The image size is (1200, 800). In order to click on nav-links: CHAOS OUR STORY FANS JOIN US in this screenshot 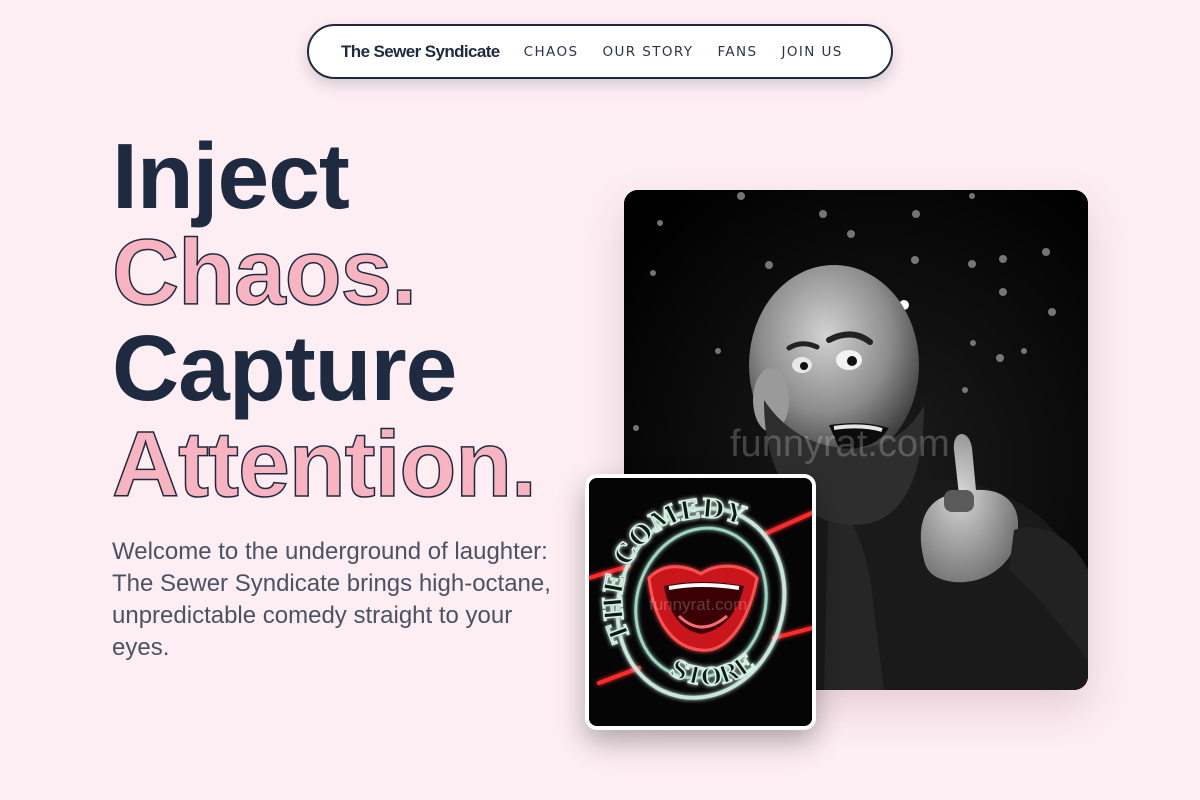, I will do `click(683, 52)`.